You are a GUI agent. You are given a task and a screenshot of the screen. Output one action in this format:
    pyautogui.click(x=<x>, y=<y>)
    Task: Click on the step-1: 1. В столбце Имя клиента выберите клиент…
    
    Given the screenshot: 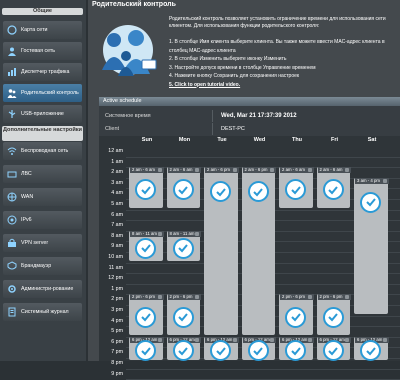 What is the action you would take?
    pyautogui.click(x=277, y=46)
    